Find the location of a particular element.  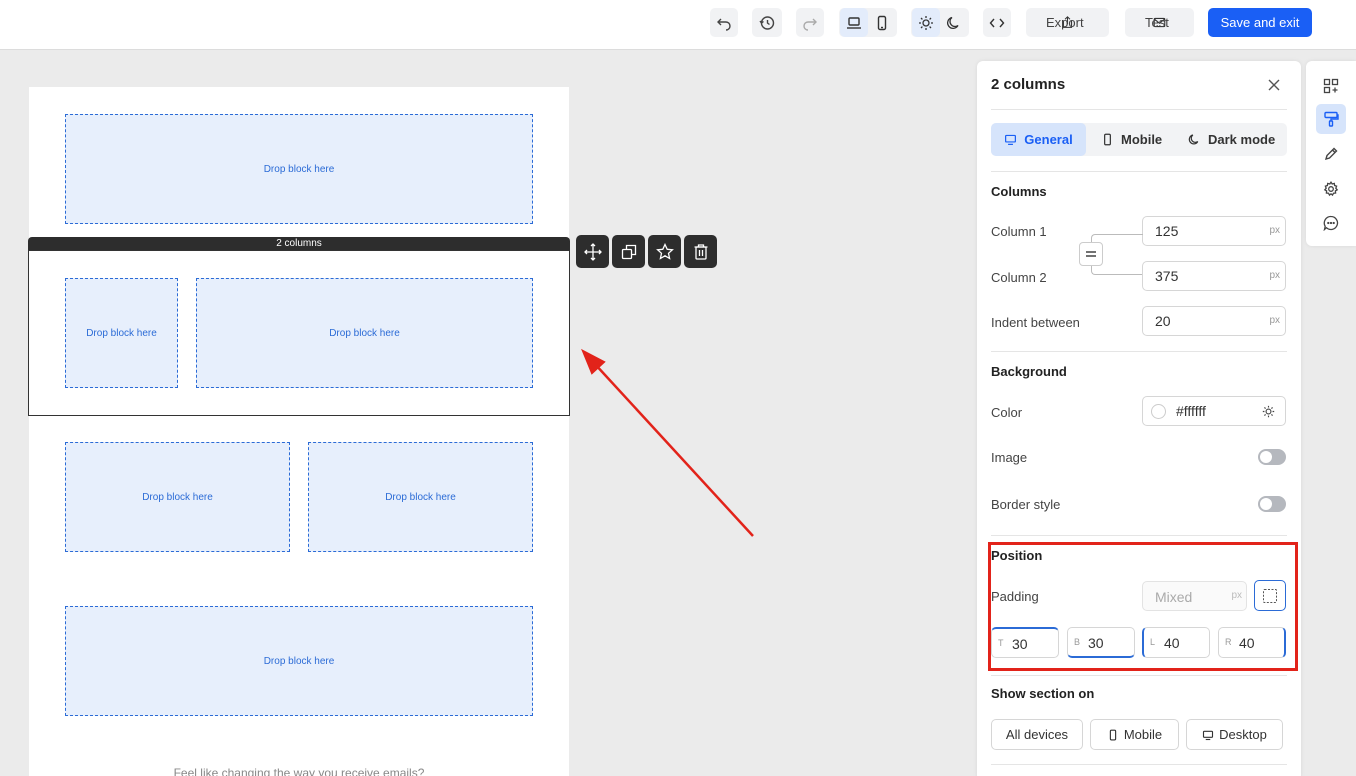

mobile-view-button is located at coordinates (882, 22).